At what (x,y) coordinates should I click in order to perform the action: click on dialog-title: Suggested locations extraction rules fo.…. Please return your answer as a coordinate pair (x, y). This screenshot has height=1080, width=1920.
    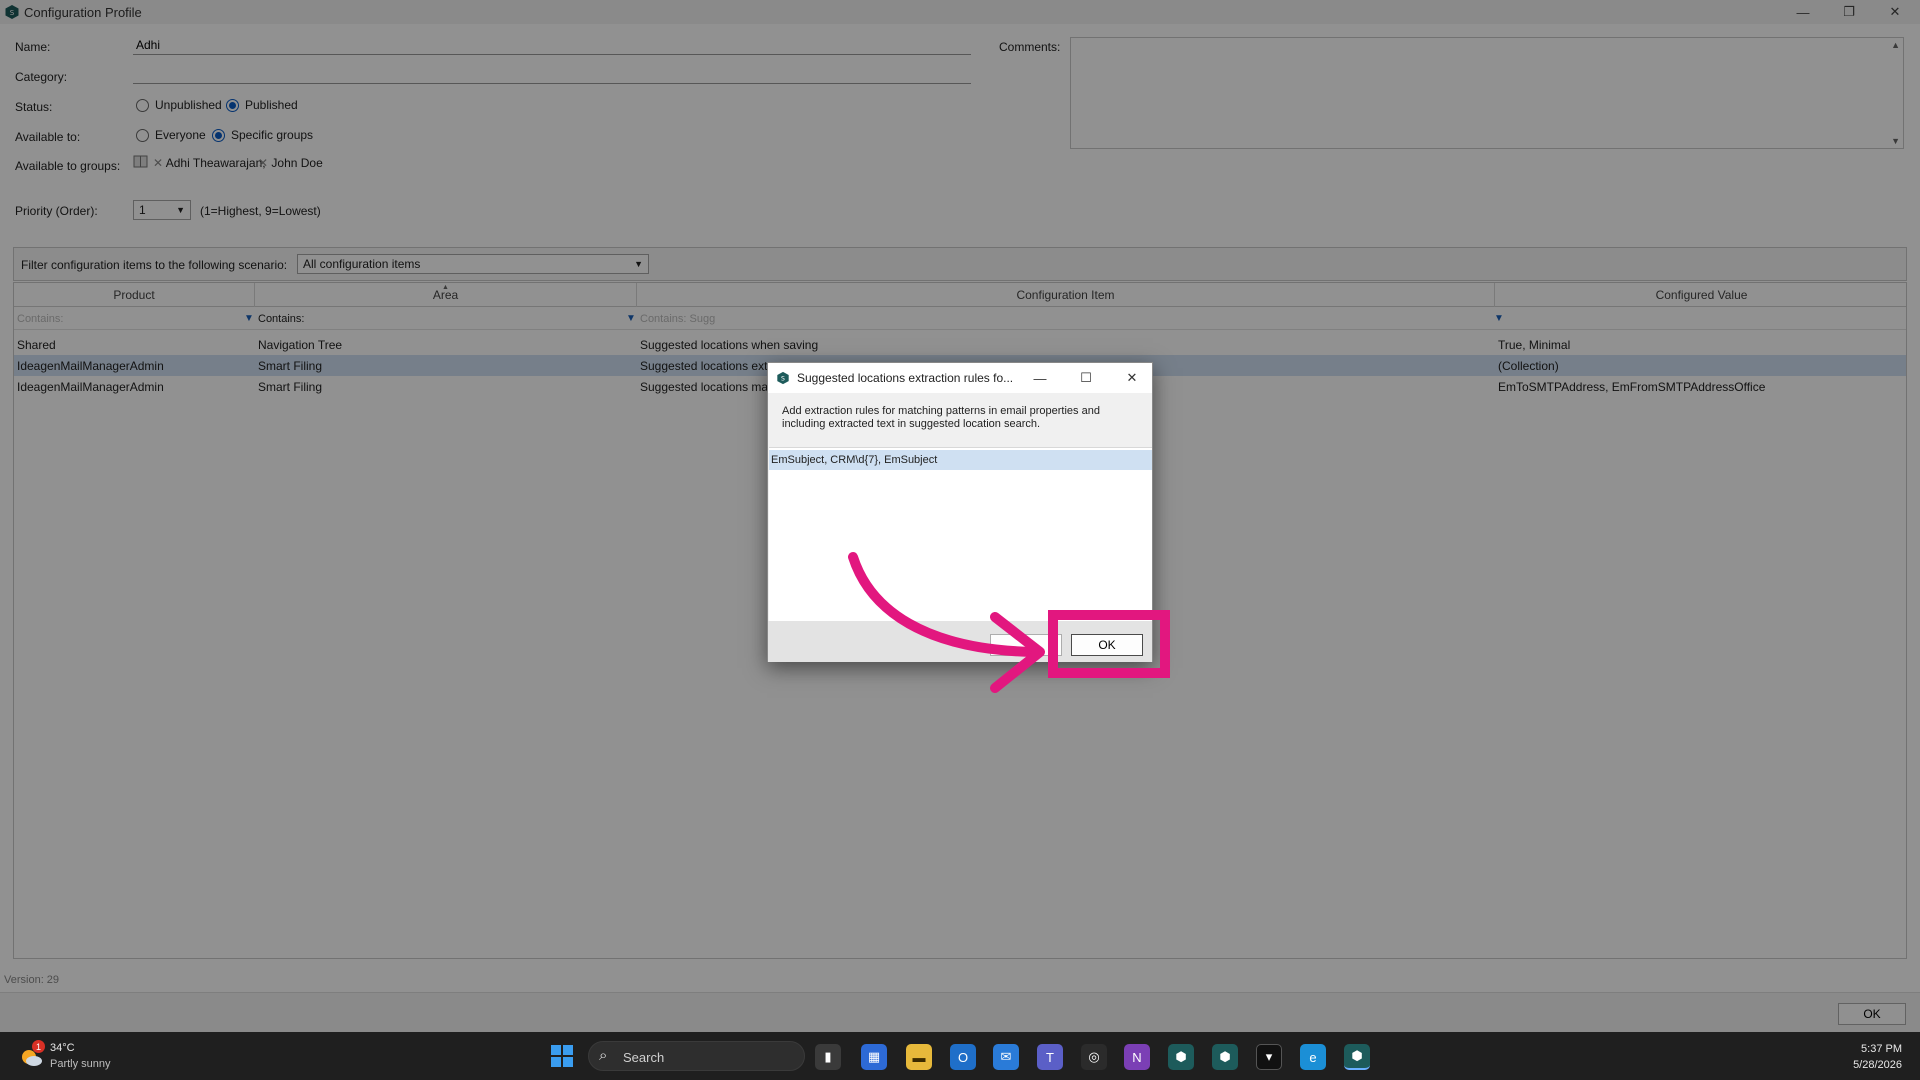
    Looking at the image, I should click on (905, 378).